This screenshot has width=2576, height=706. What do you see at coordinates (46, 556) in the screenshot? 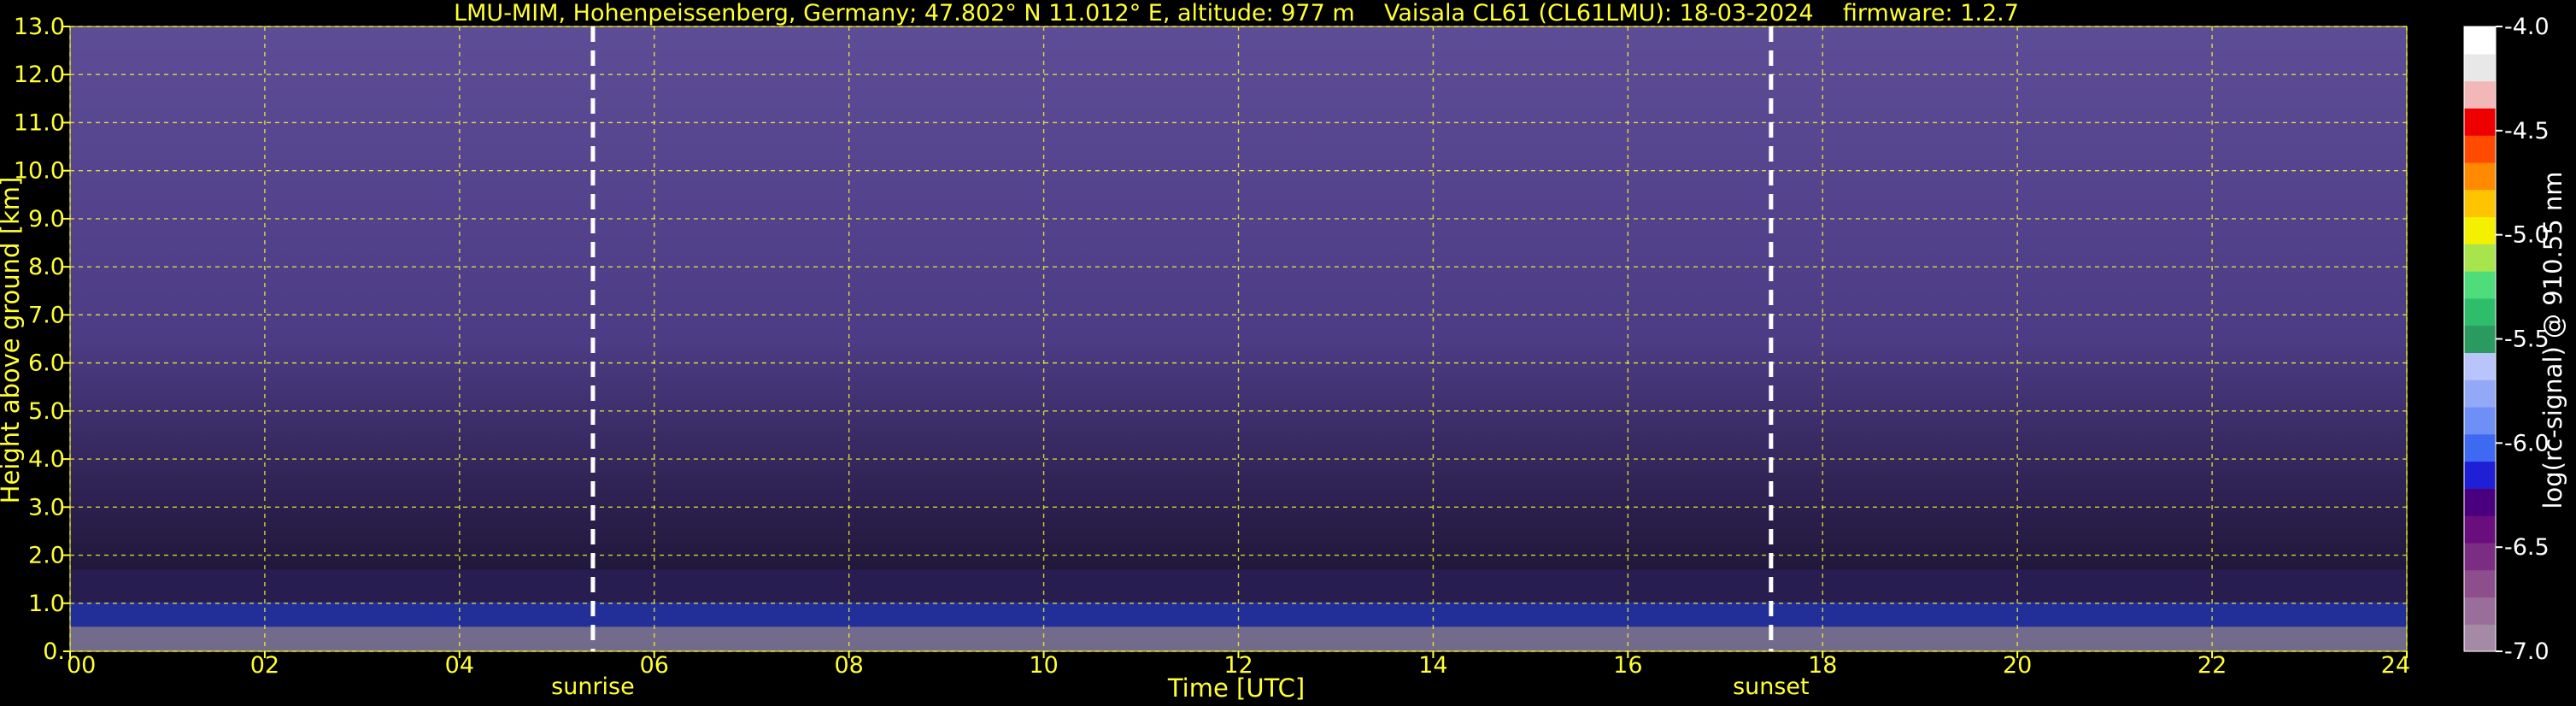
I see `y-tick-label: 2.0` at bounding box center [46, 556].